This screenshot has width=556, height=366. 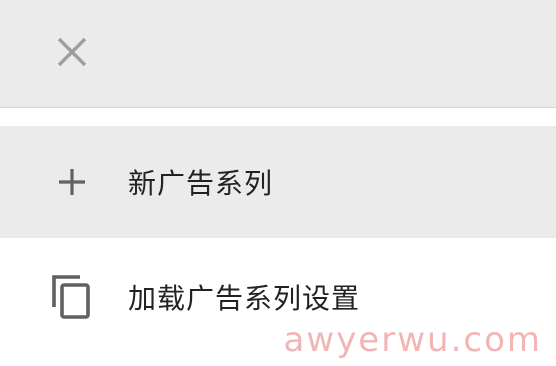 I want to click on close-icon, so click(x=72, y=52).